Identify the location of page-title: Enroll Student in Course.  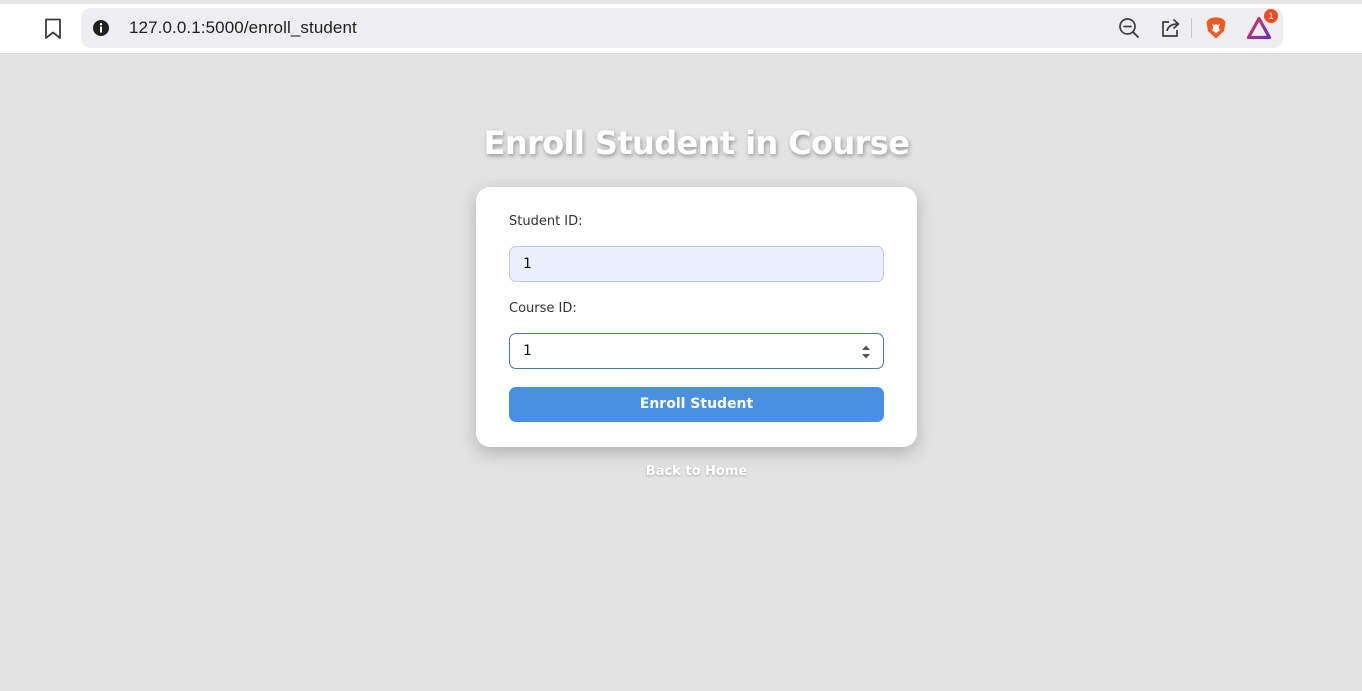
(696, 143).